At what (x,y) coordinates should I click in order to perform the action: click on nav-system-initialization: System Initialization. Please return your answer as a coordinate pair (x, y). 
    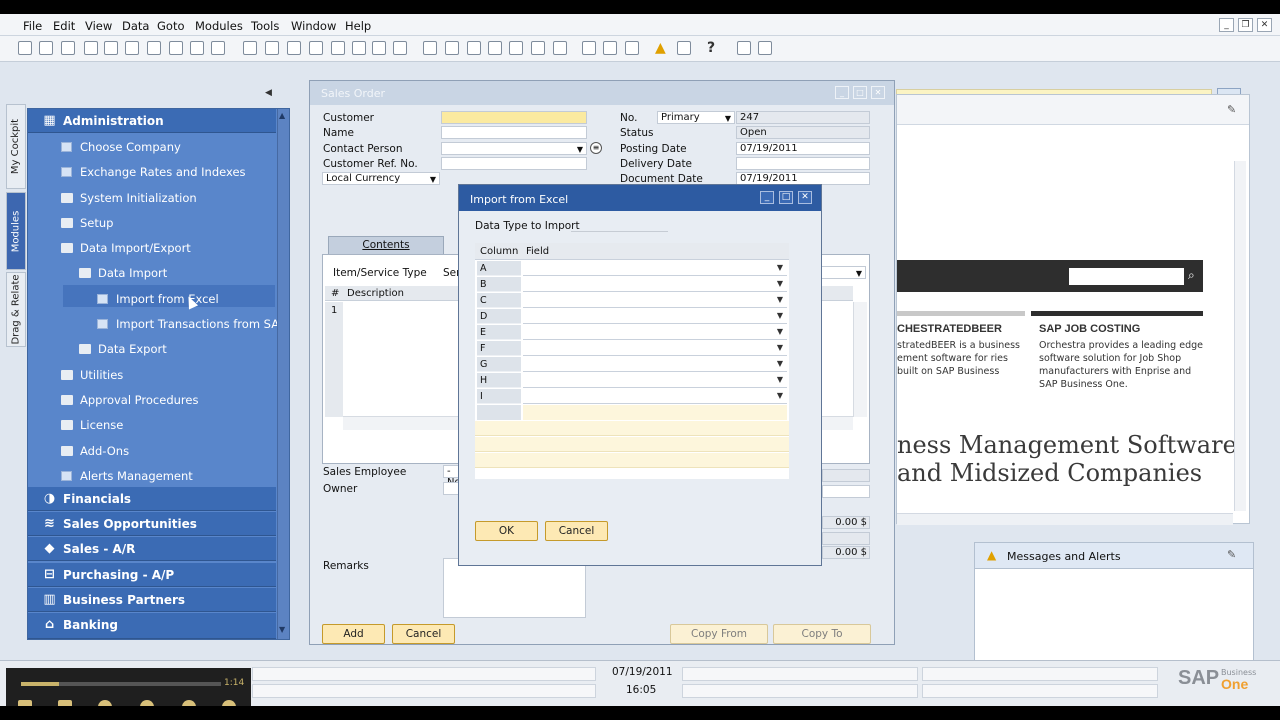
    Looking at the image, I should click on (129, 198).